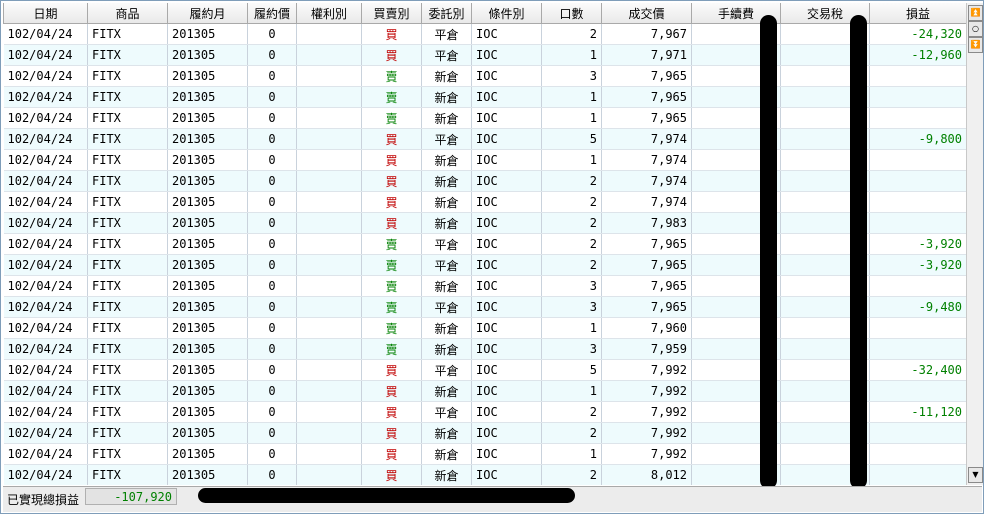 The image size is (984, 514). Describe the element at coordinates (646, 223) in the screenshot. I see `cell-price: 7,983` at that location.